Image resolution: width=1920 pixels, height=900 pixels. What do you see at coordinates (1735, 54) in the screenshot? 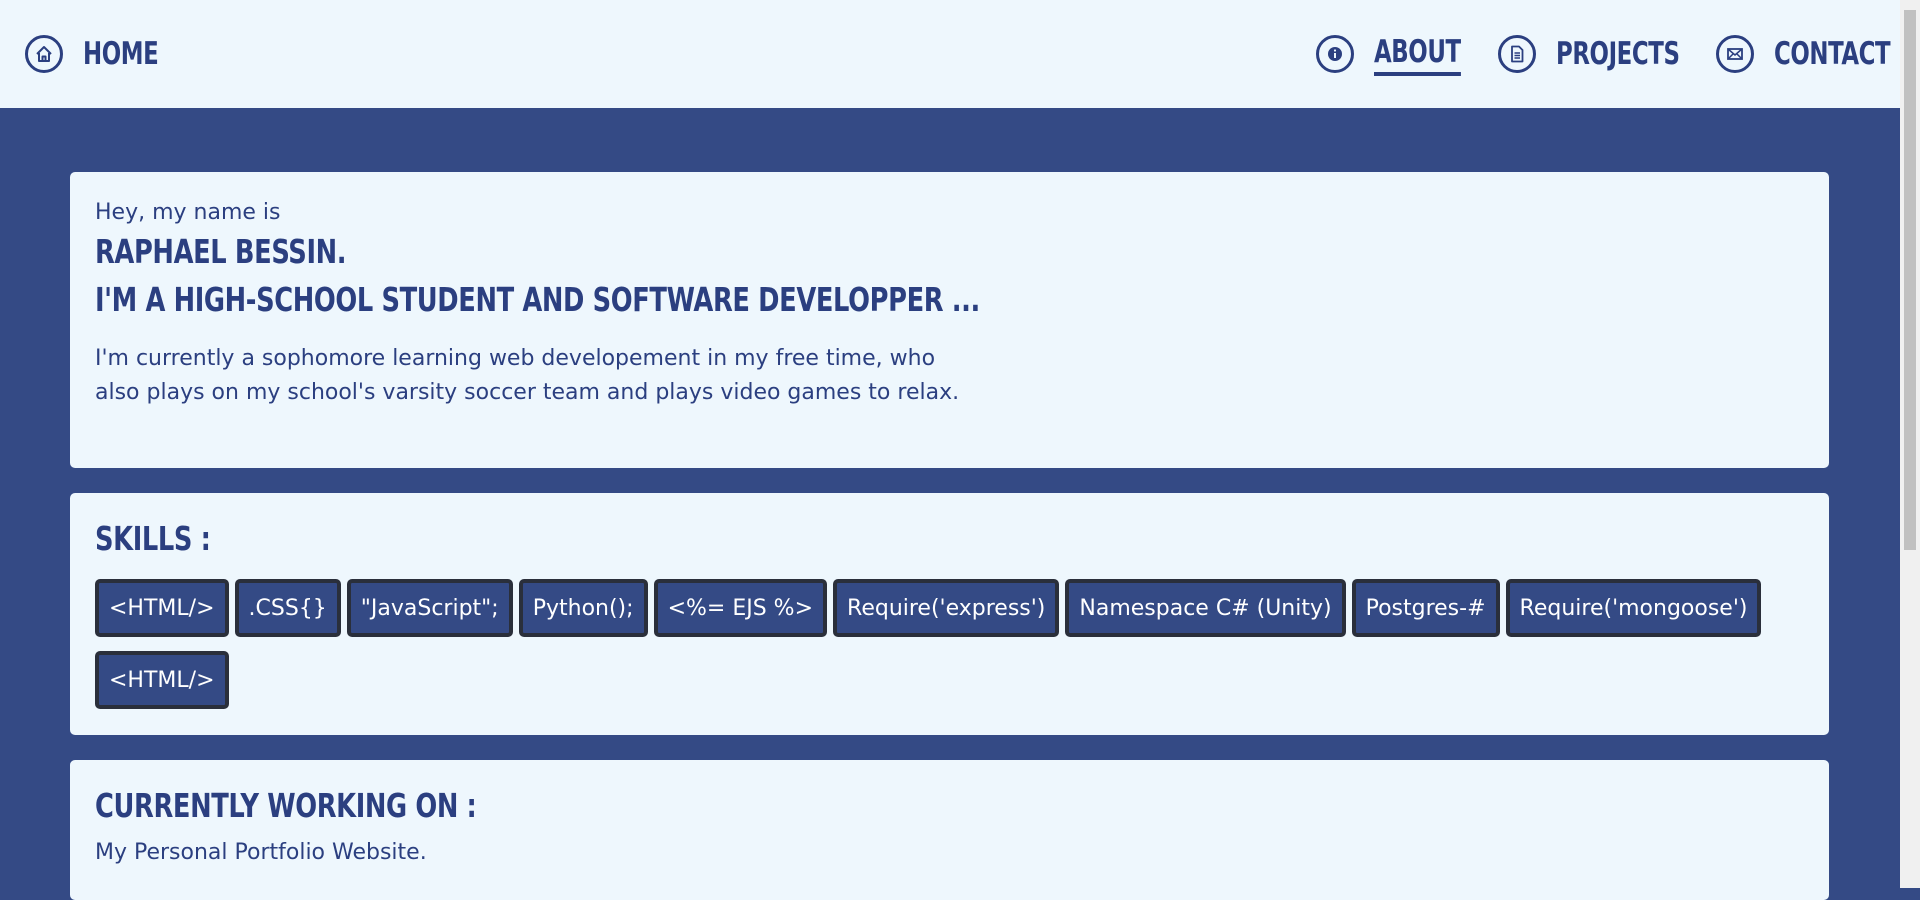
I see `mail-icon` at bounding box center [1735, 54].